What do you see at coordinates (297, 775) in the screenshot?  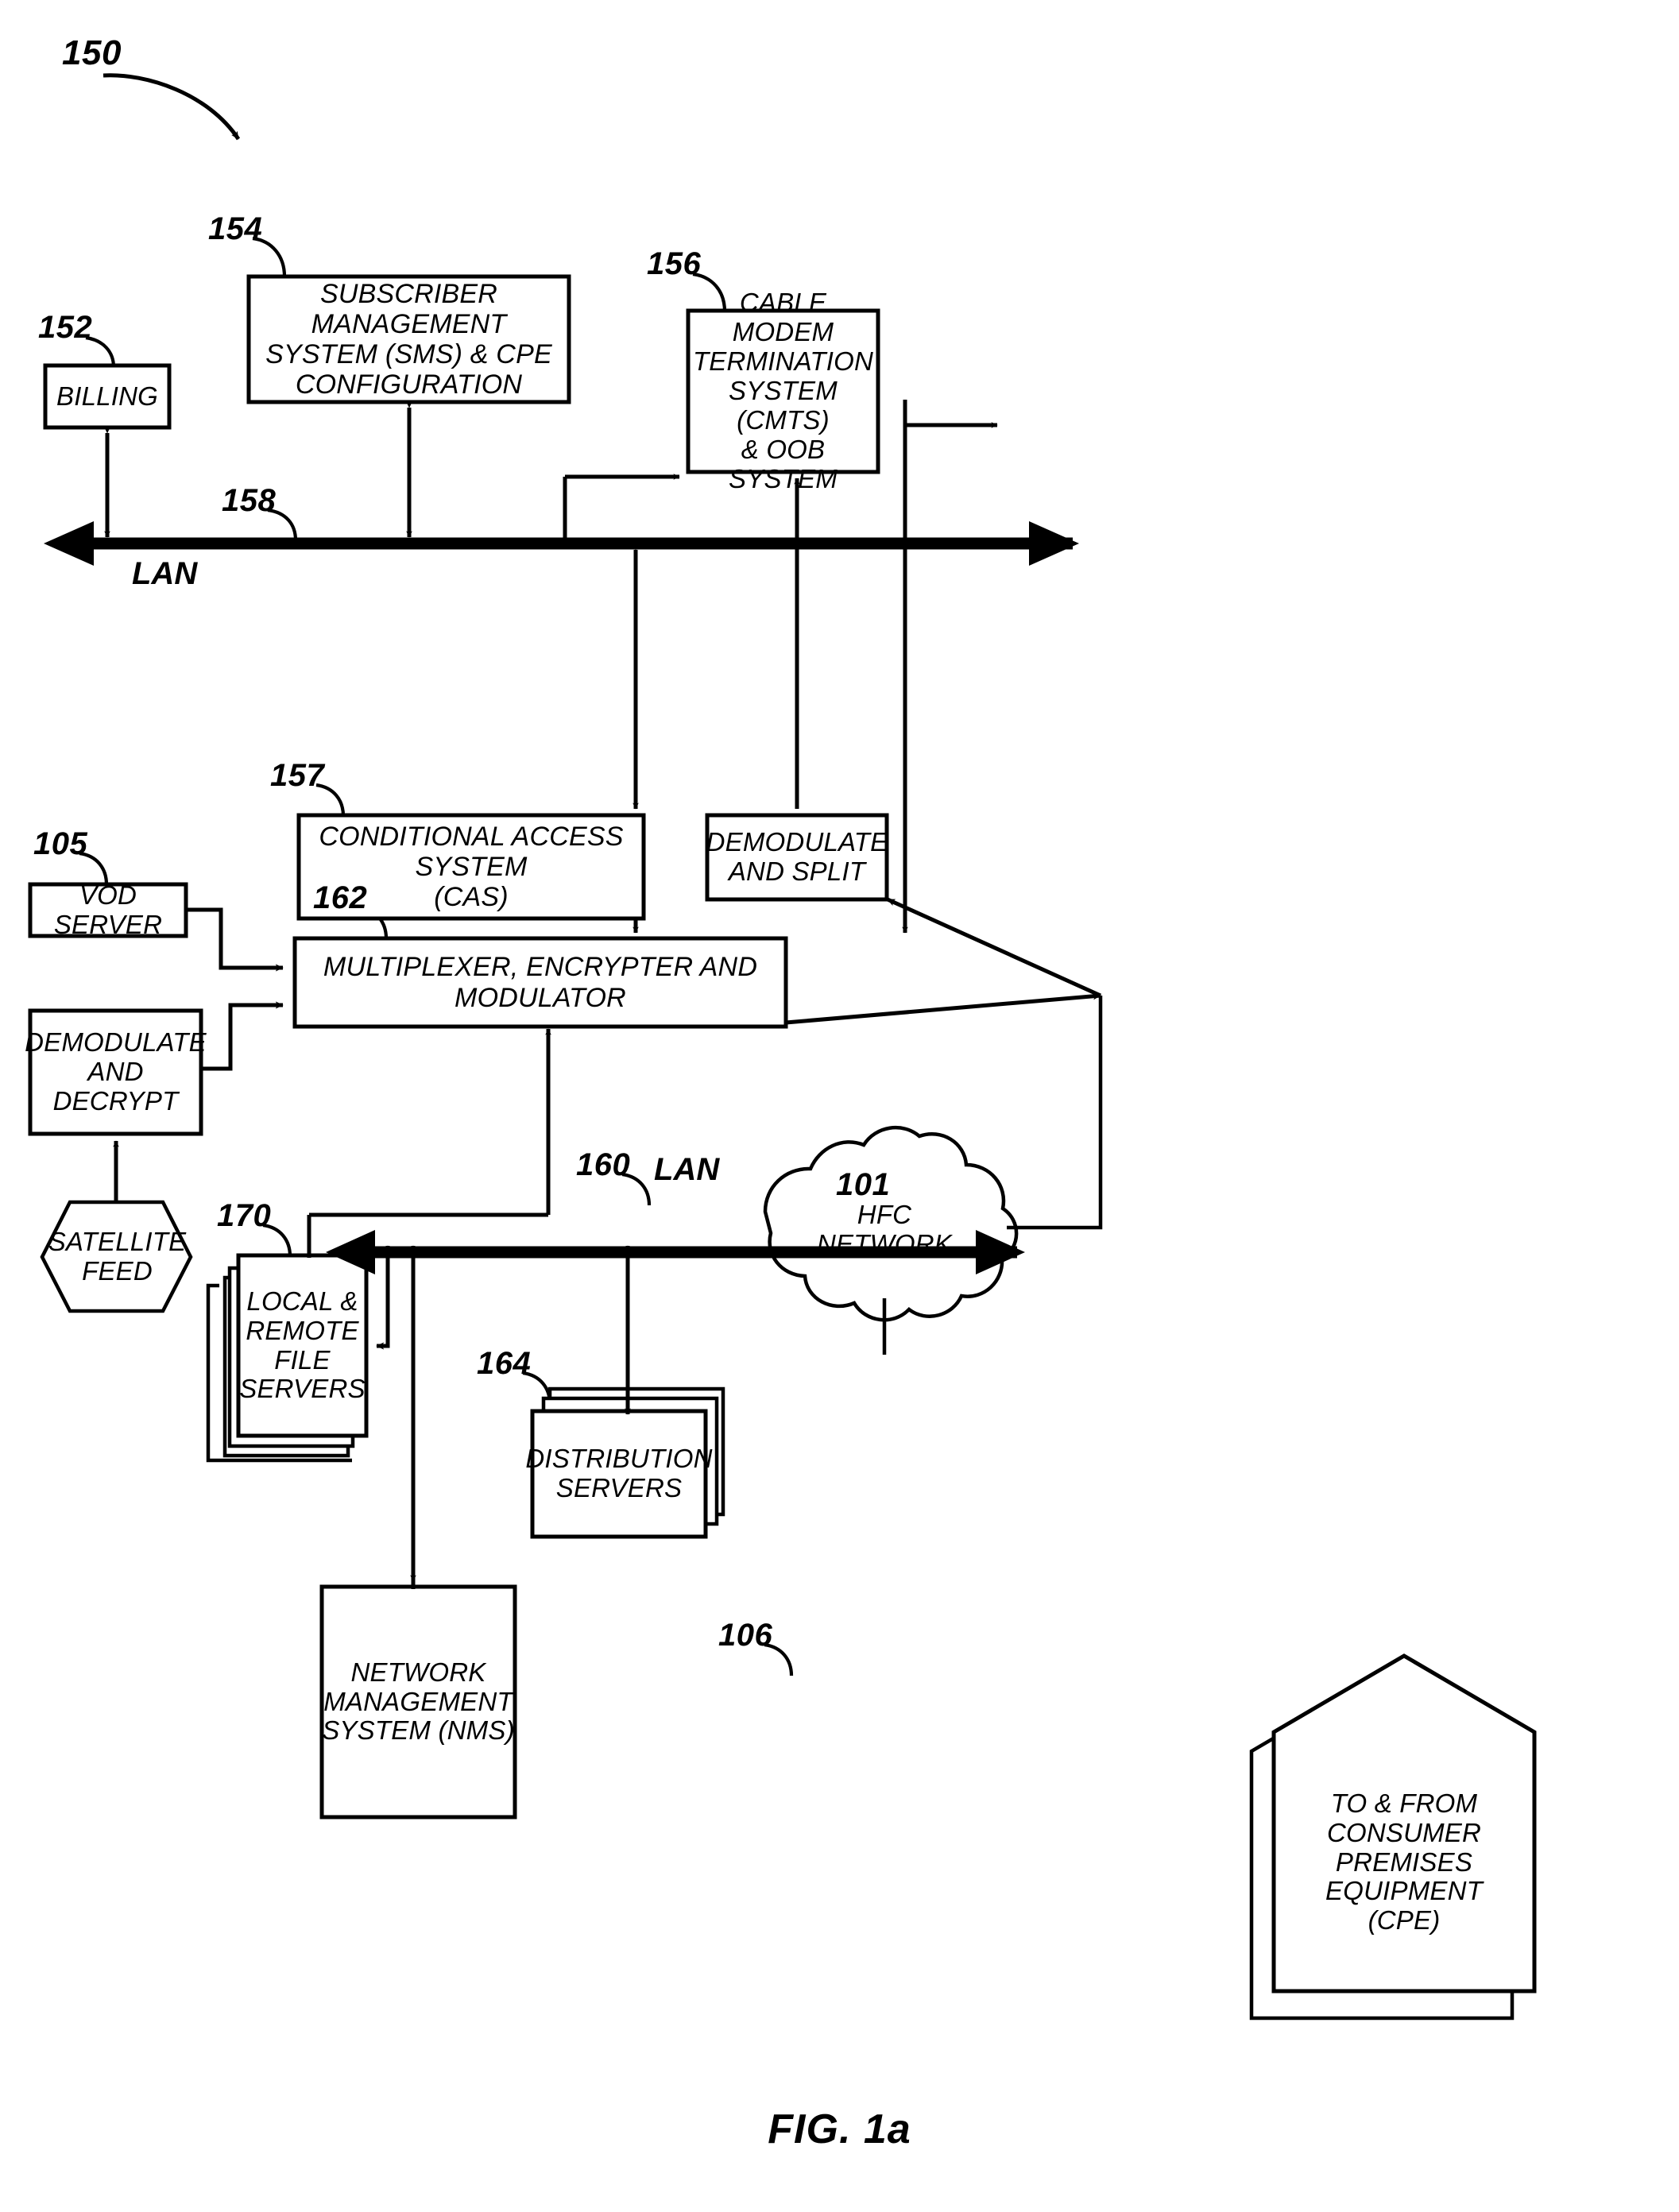 I see `ref-157: 157` at bounding box center [297, 775].